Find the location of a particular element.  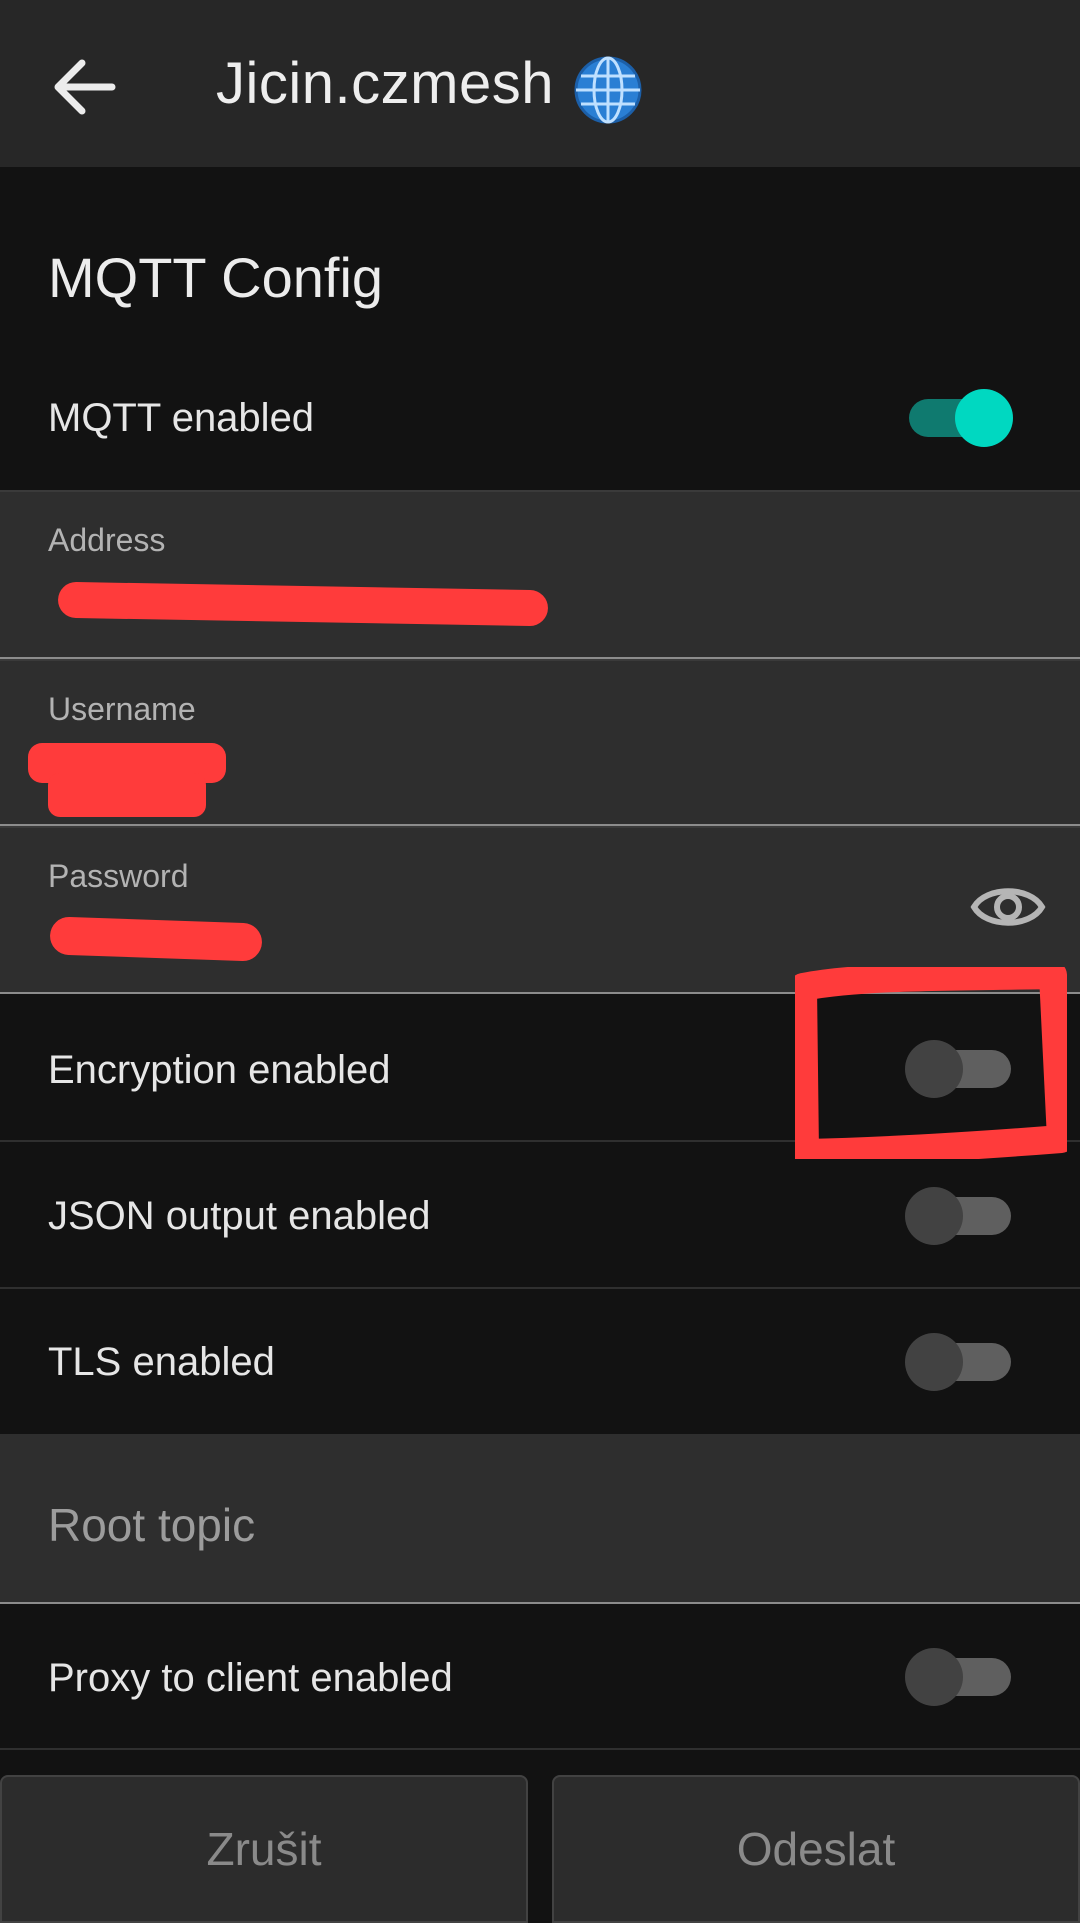

page-title: Jicin.czmesh is located at coordinates (385, 83).